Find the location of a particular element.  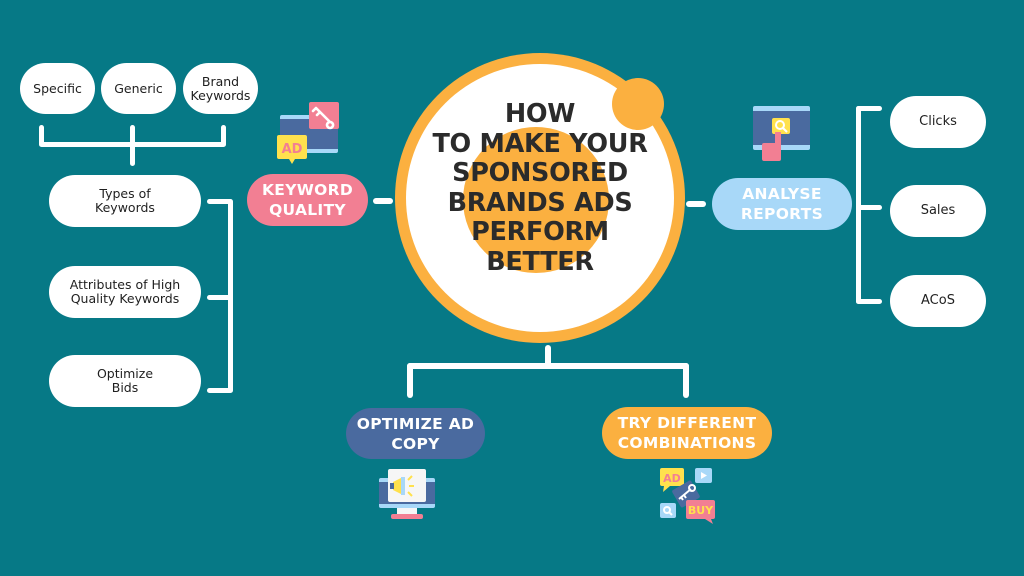

category-optimize-ad-copy: OPTIMIZE AD COPY is located at coordinates (415, 433).